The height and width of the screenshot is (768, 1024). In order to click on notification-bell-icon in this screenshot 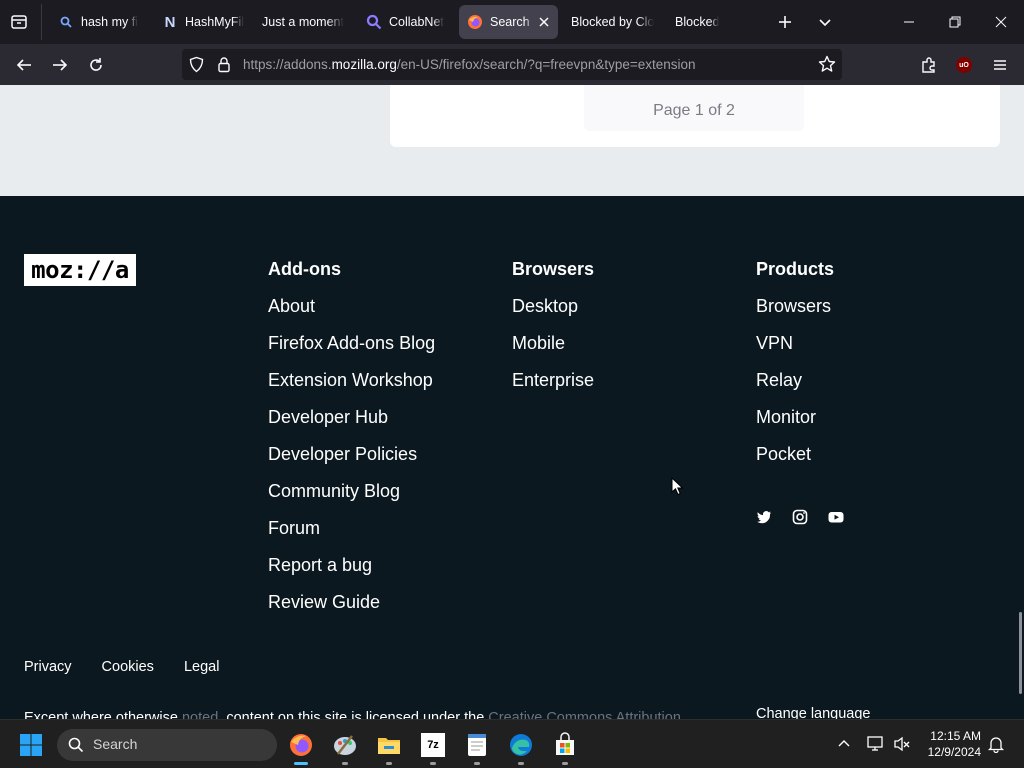, I will do `click(996, 746)`.